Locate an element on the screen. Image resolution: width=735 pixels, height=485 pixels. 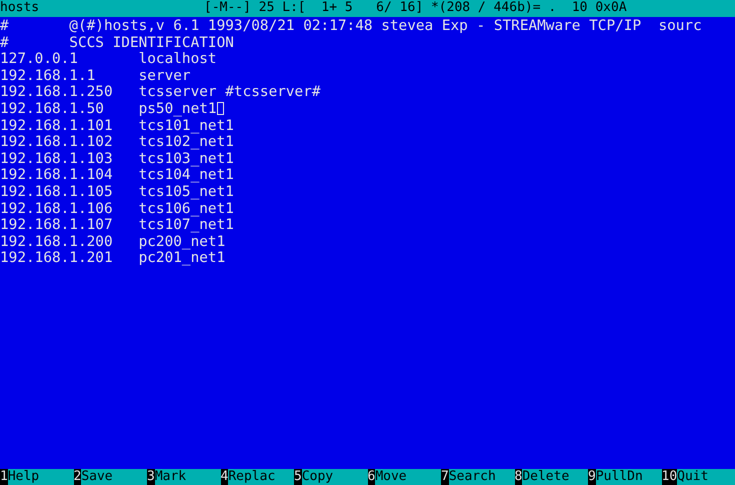
function-key: Search is located at coordinates (481, 477).